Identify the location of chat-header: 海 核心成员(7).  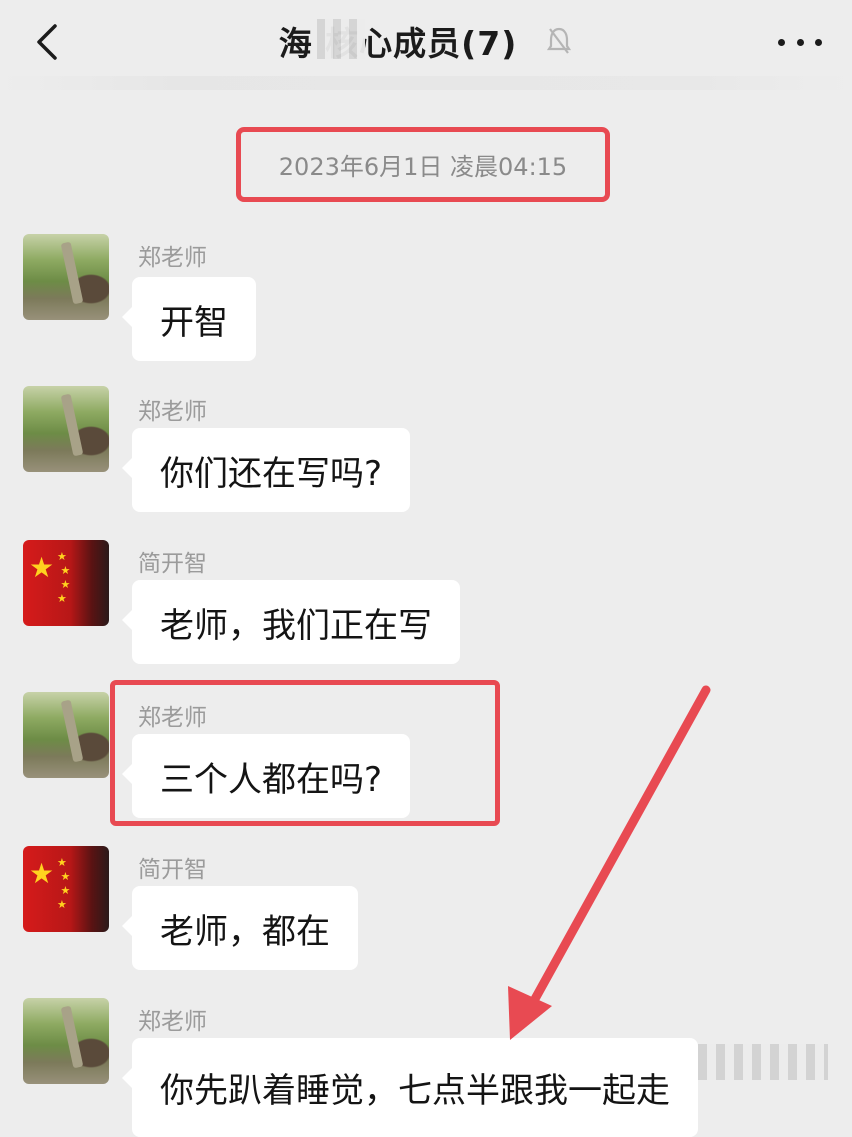
(426, 42).